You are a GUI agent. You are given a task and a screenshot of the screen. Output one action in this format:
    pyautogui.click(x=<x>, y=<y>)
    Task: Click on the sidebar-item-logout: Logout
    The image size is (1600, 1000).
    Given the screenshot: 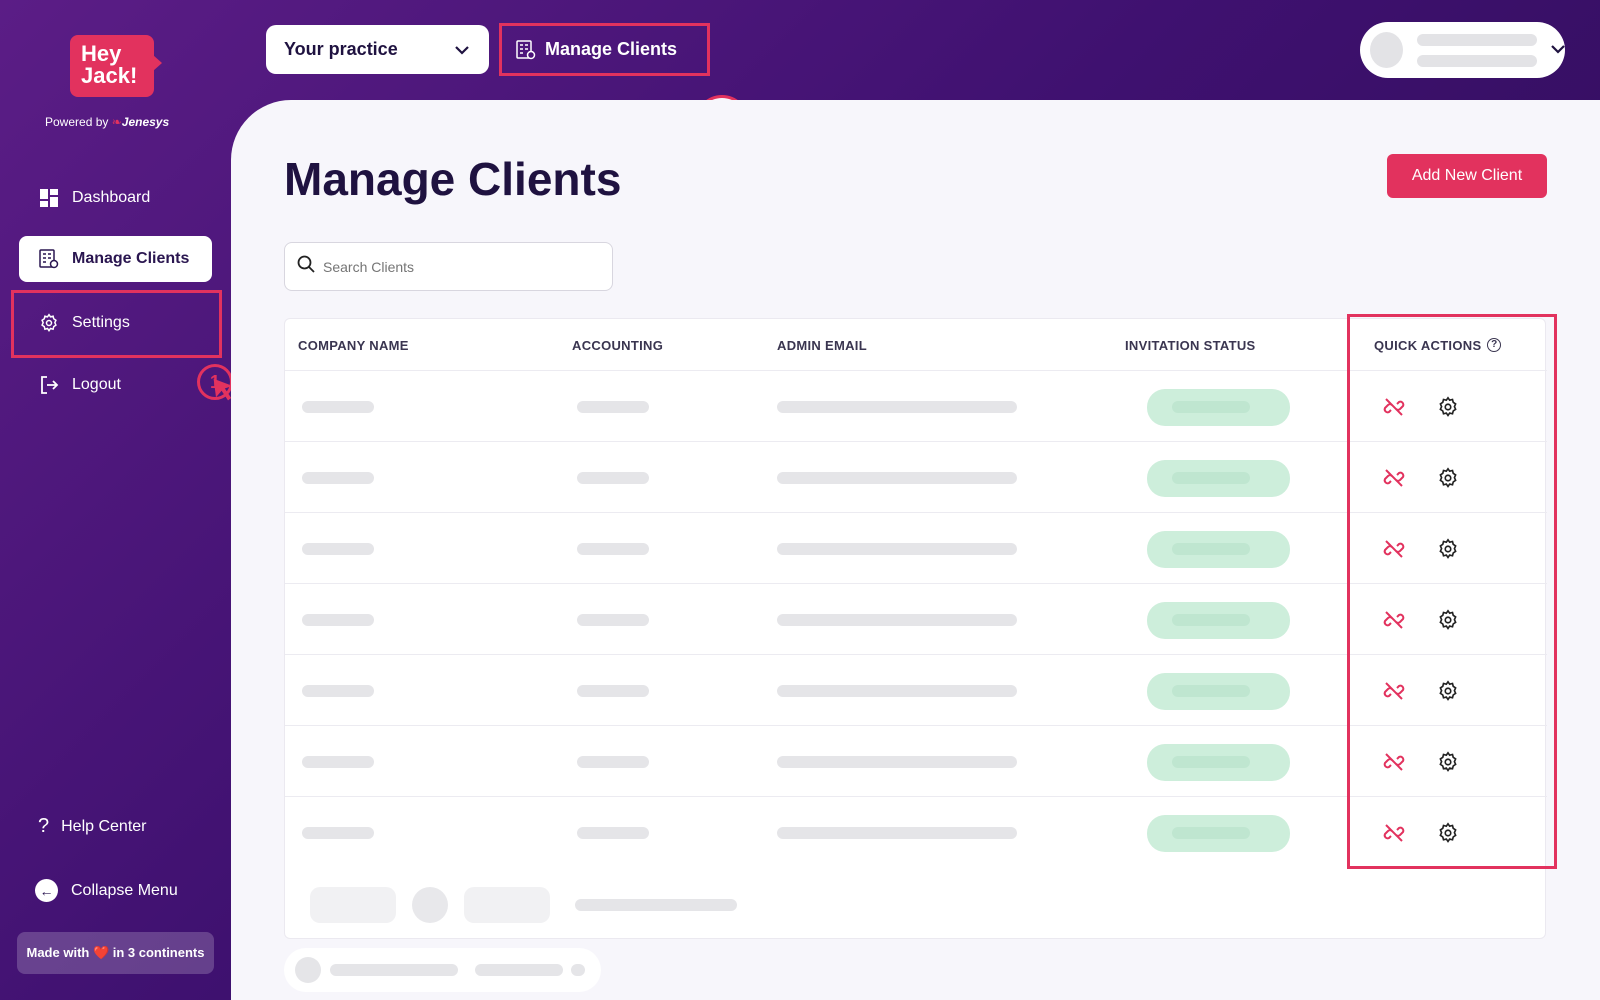 What is the action you would take?
    pyautogui.click(x=115, y=385)
    